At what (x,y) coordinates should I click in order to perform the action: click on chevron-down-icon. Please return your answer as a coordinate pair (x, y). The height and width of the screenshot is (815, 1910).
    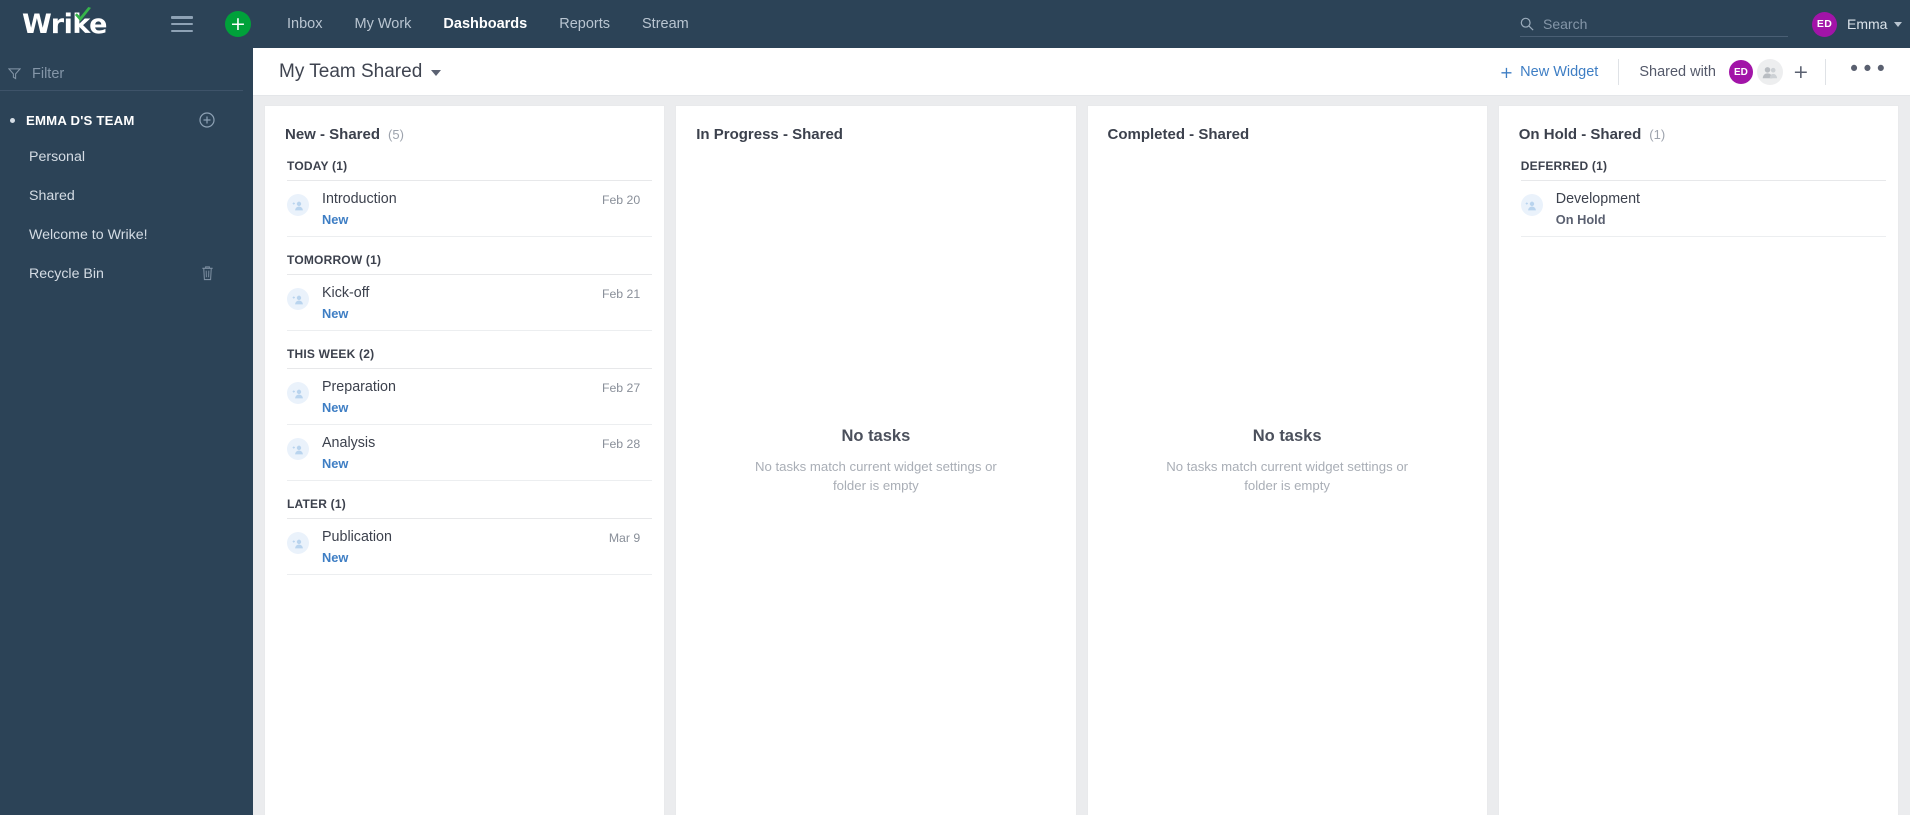
    Looking at the image, I should click on (436, 73).